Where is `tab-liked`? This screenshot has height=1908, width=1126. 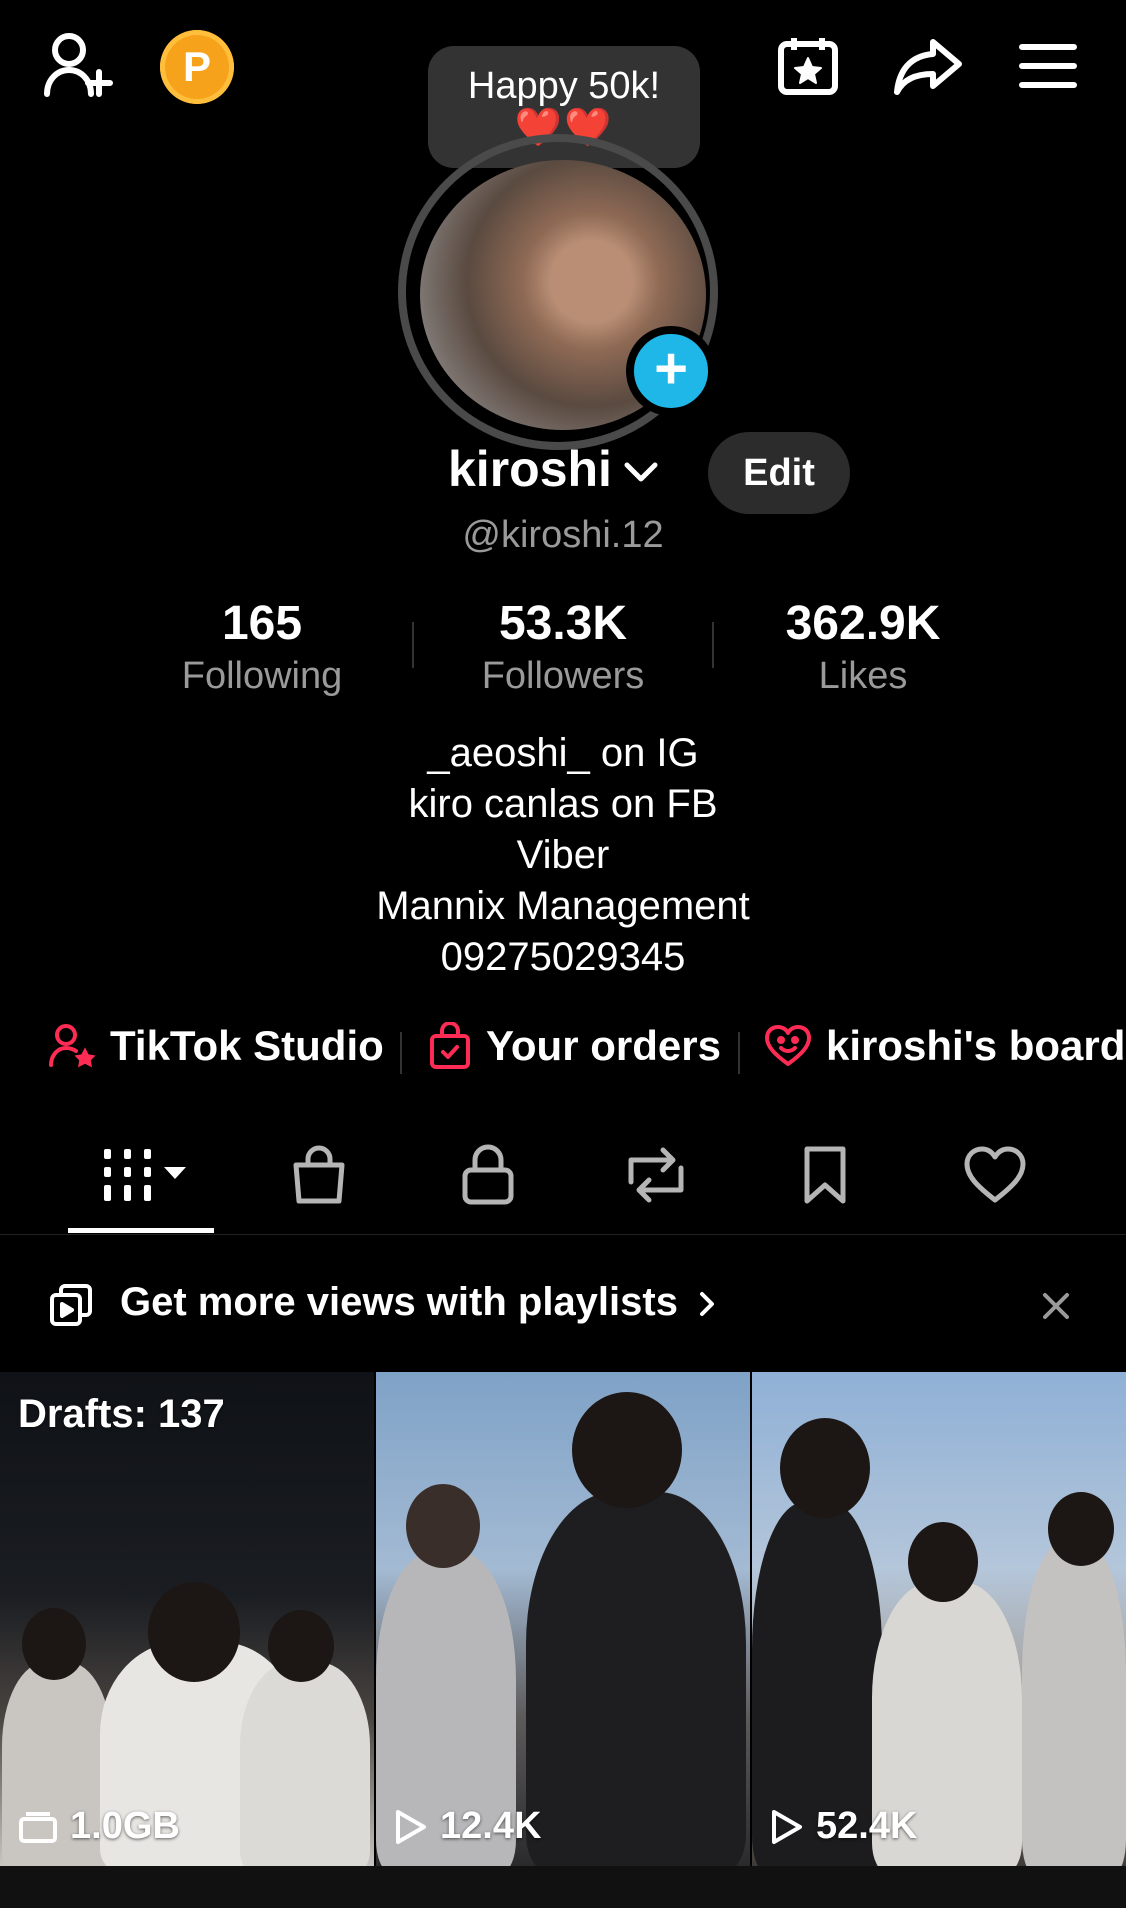
tab-liked is located at coordinates (995, 1175).